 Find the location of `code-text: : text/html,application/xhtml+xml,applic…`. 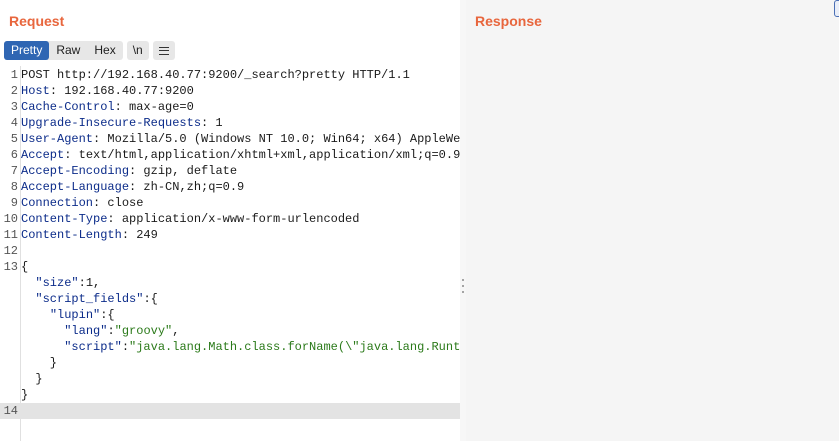

code-text: : text/html,application/xhtml+xml,applic… is located at coordinates (262, 155).